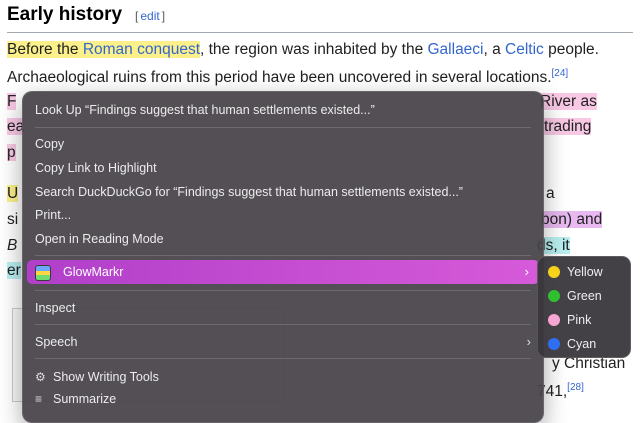 The height and width of the screenshot is (423, 640). I want to click on peek-text: bon) and, so click(572, 219).